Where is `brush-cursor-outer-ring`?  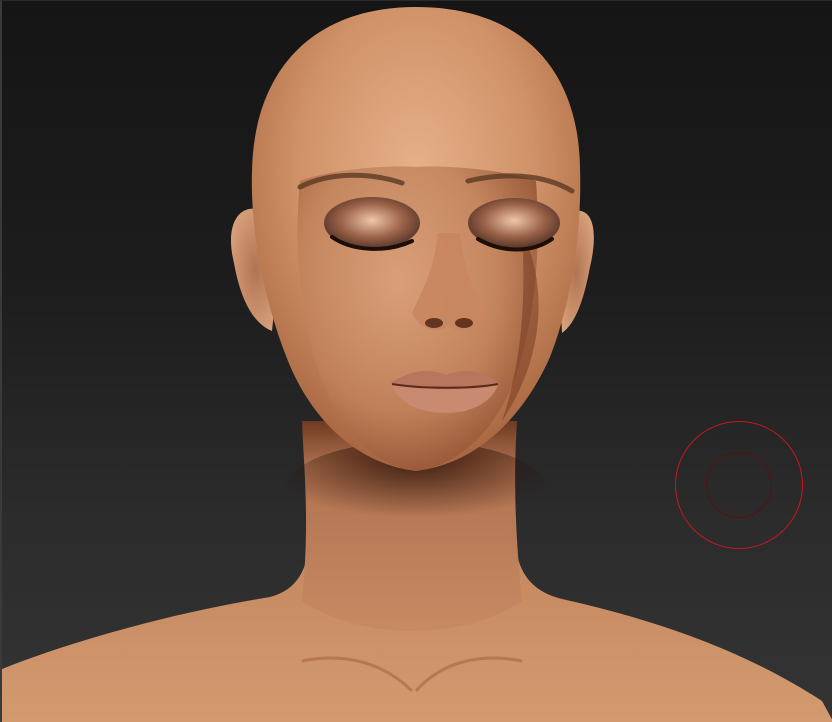
brush-cursor-outer-ring is located at coordinates (739, 485).